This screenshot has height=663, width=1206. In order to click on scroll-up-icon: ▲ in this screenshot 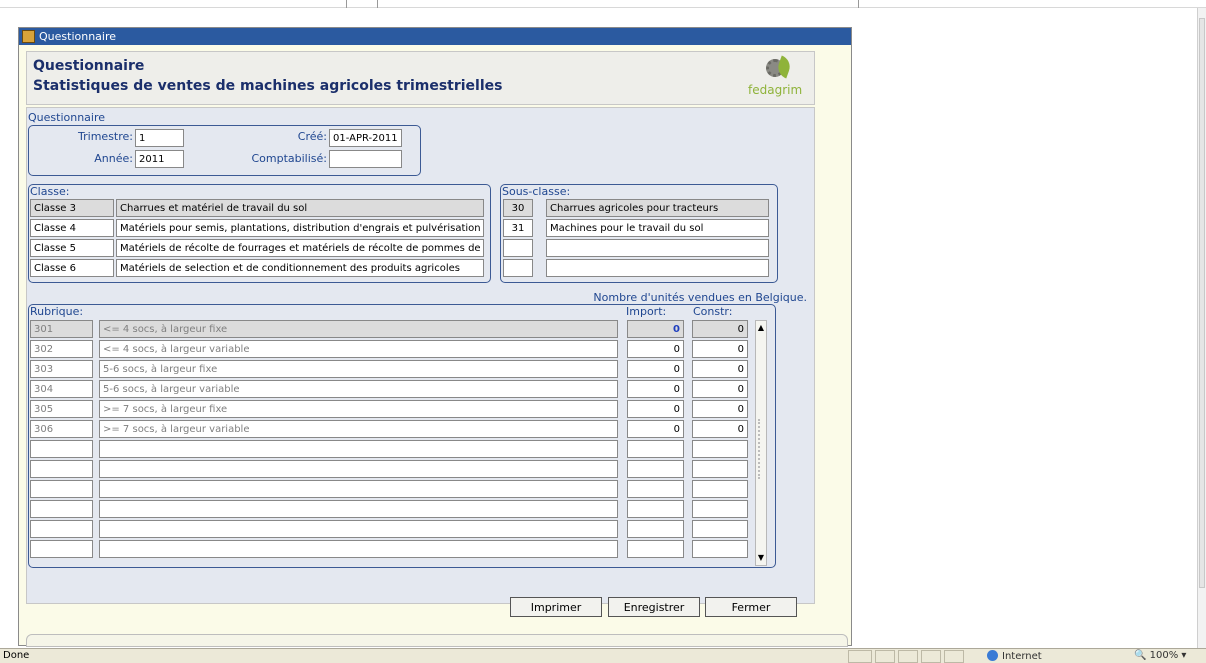, I will do `click(761, 328)`.